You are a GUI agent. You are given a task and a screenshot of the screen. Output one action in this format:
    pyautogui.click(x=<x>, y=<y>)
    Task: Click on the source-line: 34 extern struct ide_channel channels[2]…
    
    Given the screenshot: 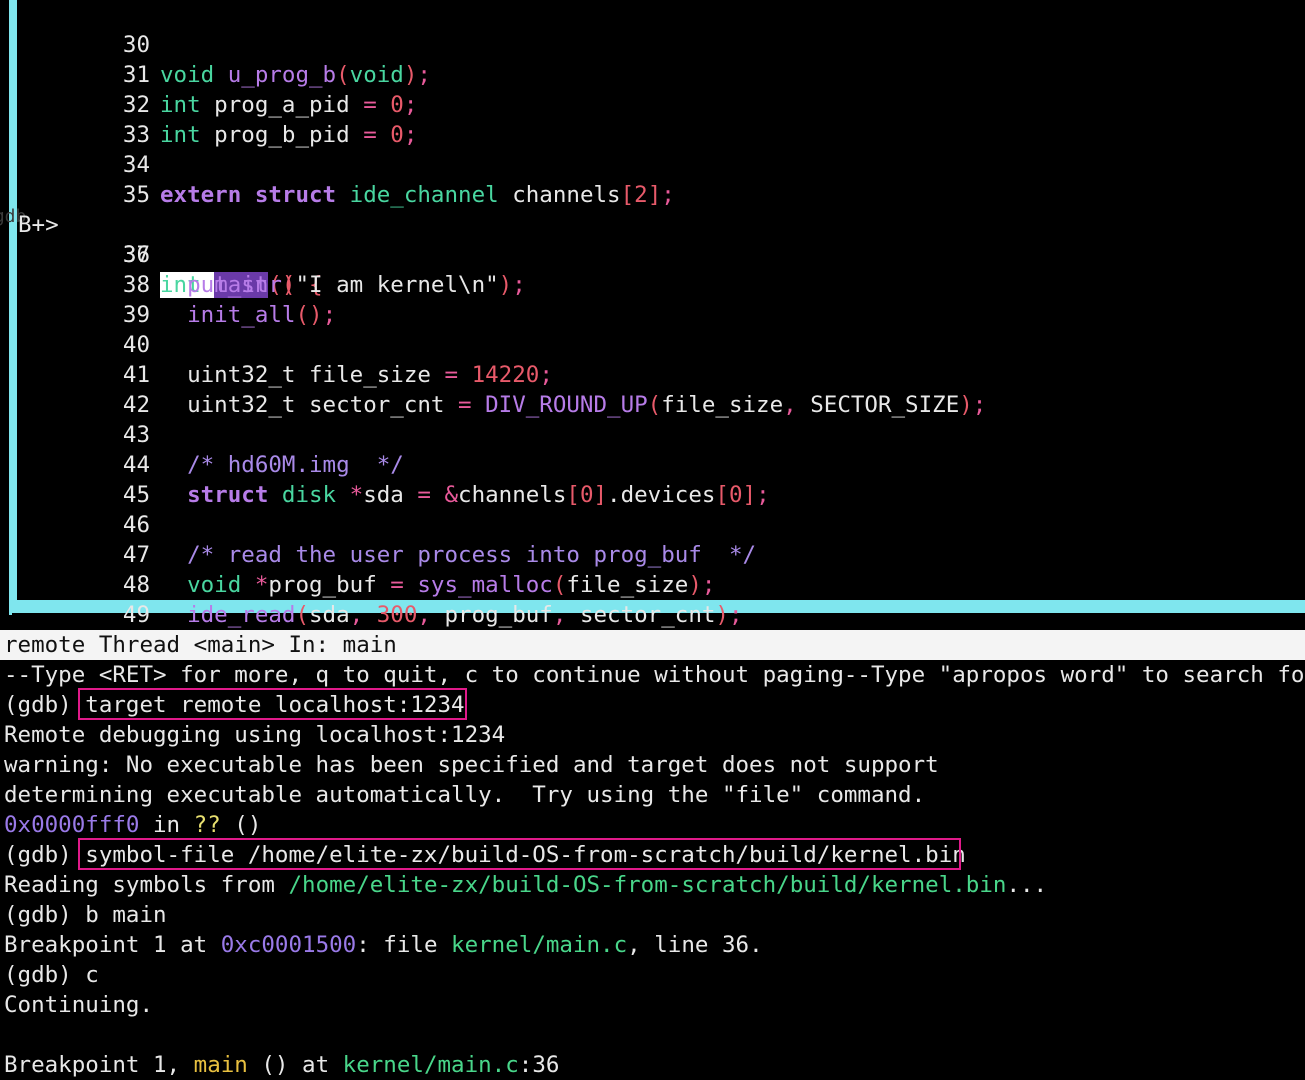 What is the action you would take?
    pyautogui.click(x=661, y=164)
    